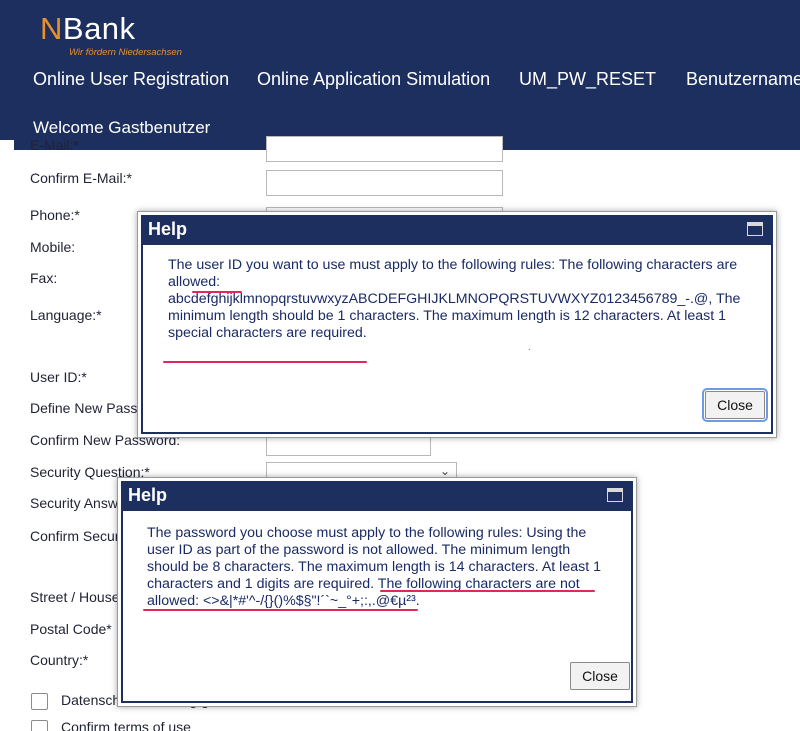  What do you see at coordinates (55, 145) in the screenshot?
I see `email-label: E-Mail:*` at bounding box center [55, 145].